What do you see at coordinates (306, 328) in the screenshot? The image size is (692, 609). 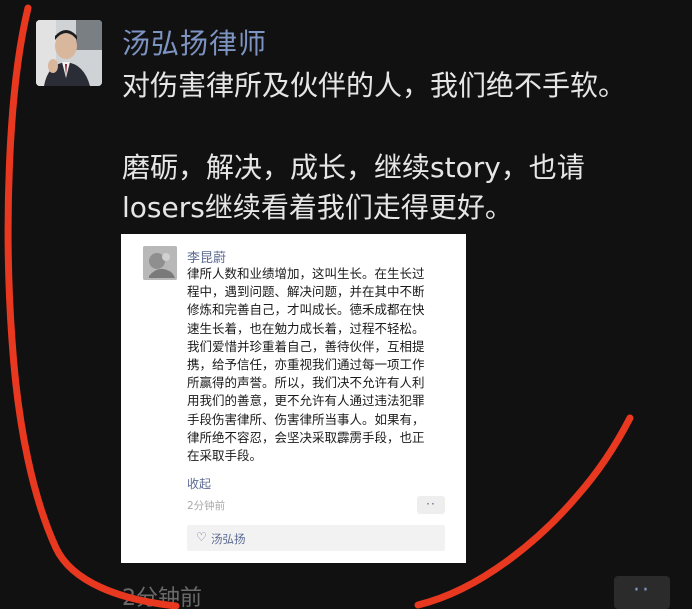 I see `embedded-line: 速生长着，也在勉力成长着，过程不轻松。` at bounding box center [306, 328].